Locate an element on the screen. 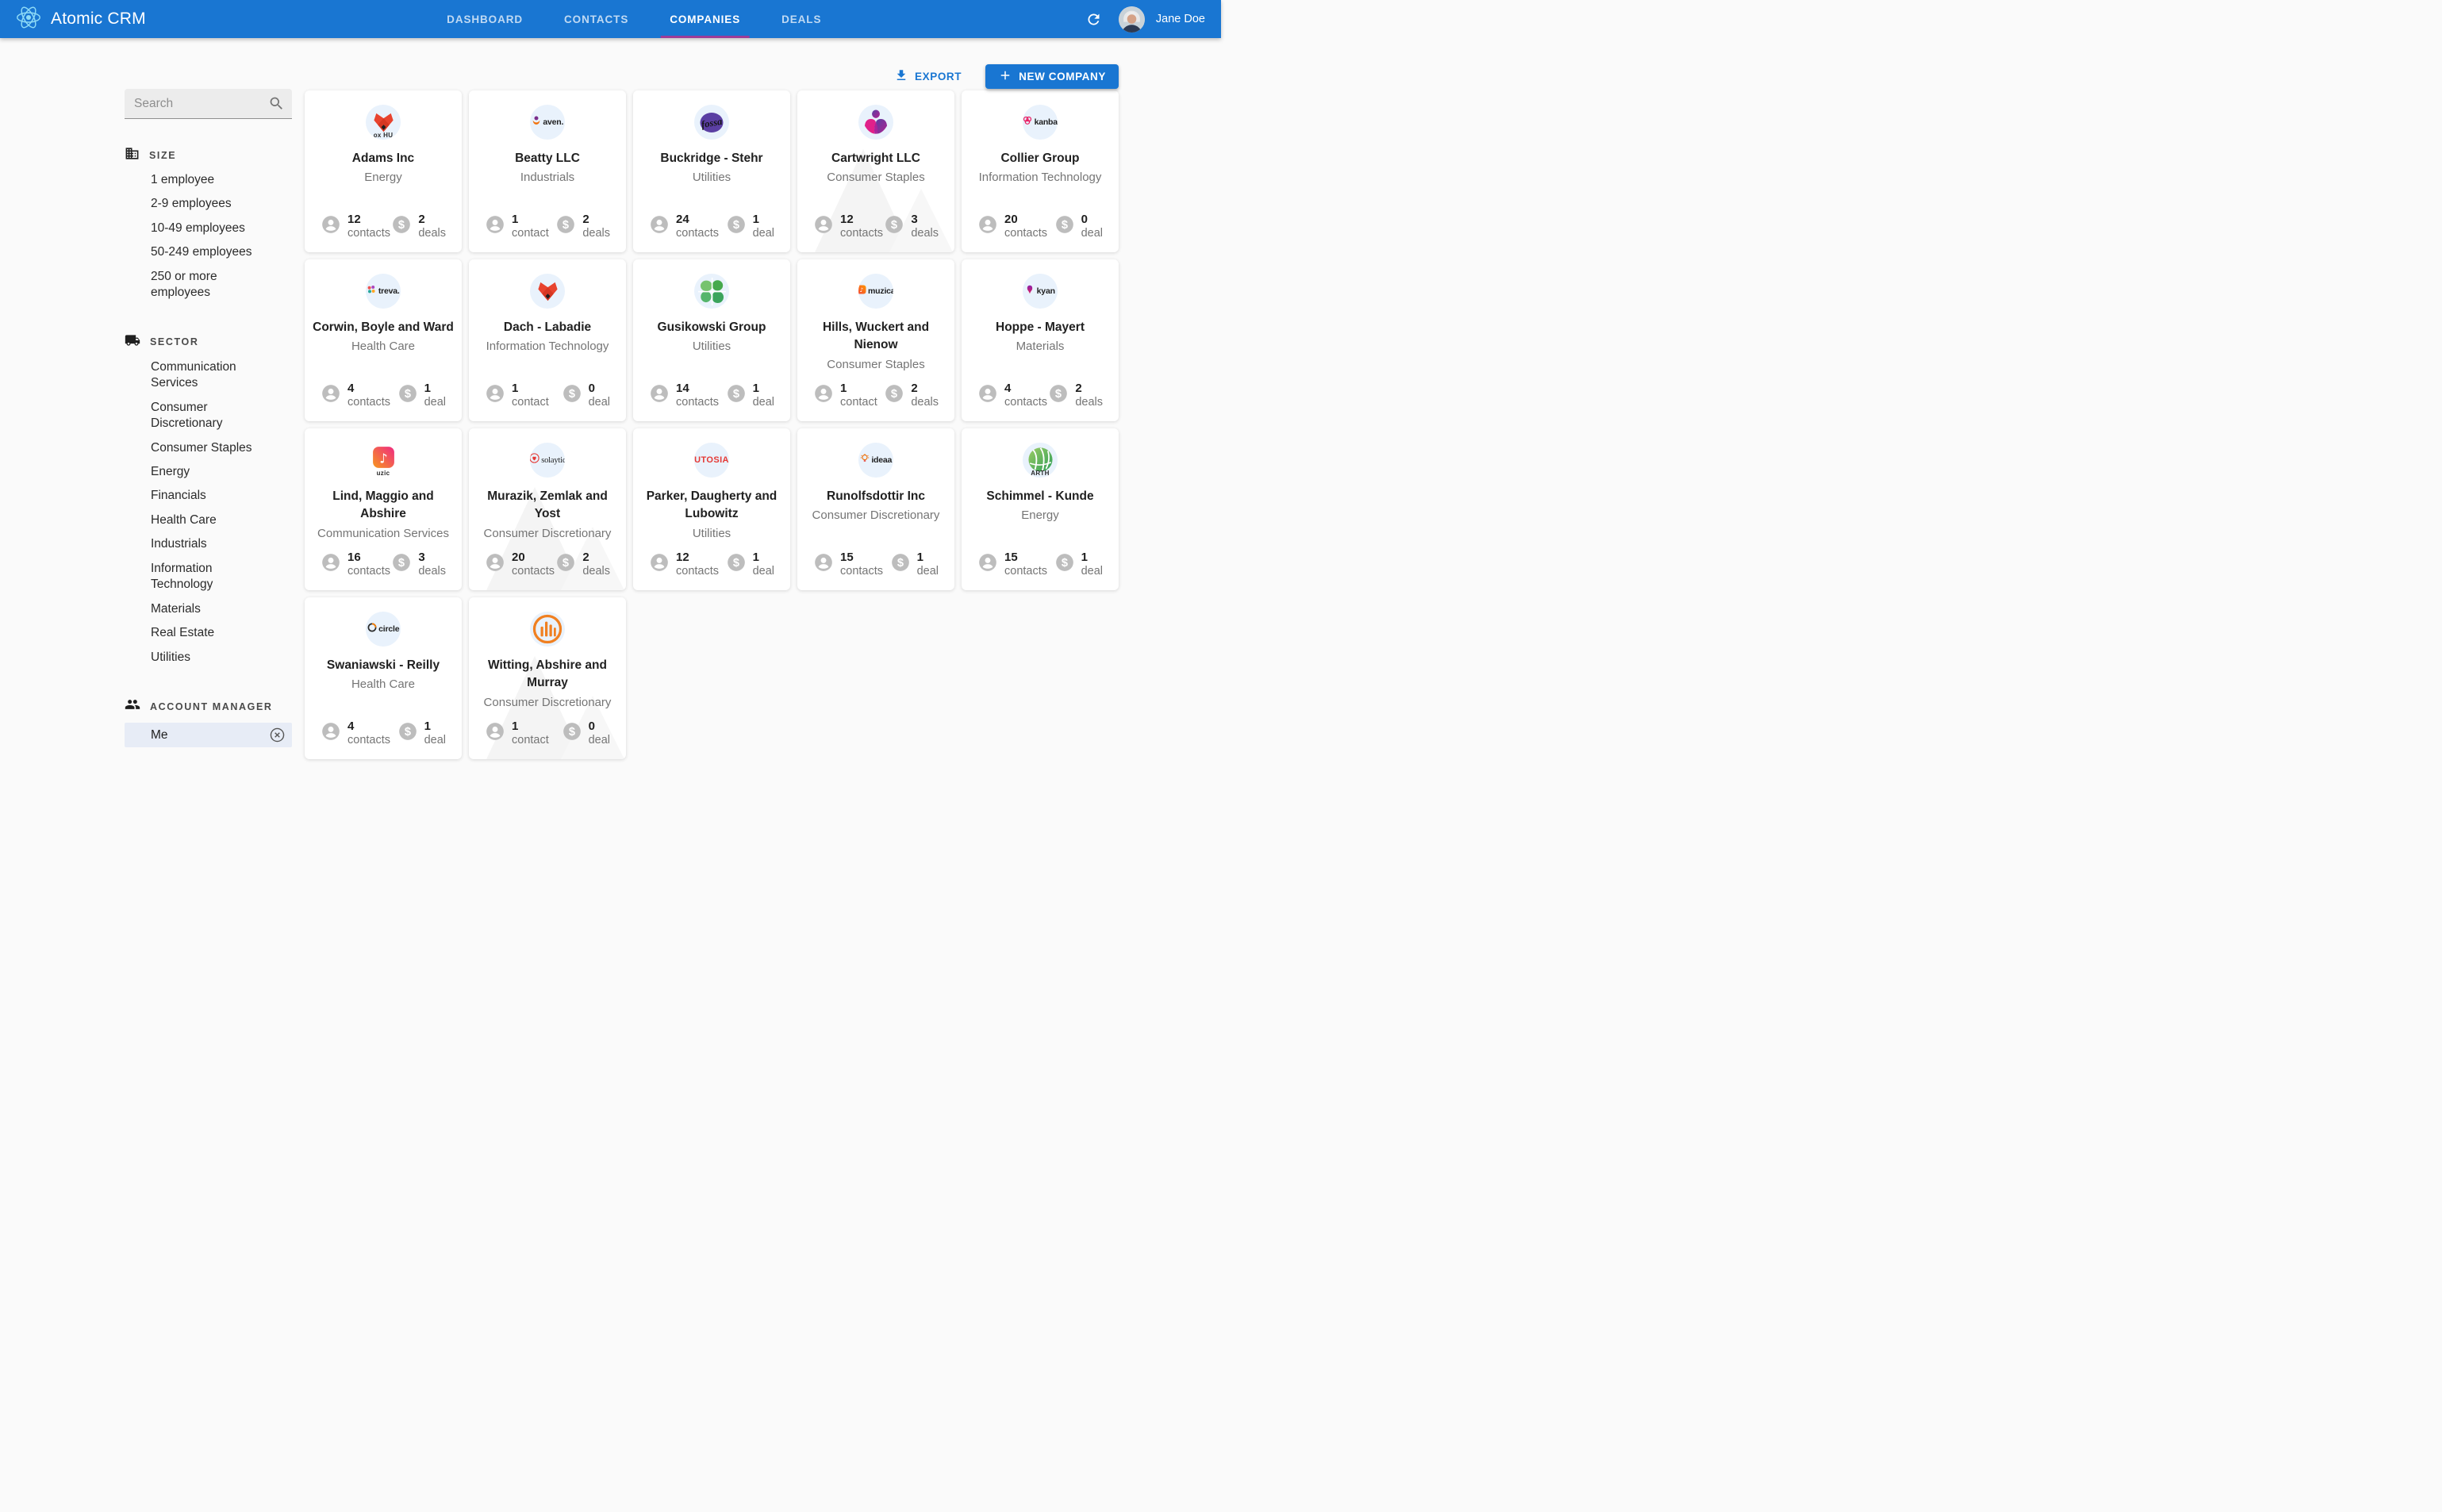  contacts-stat: 16 contacts is located at coordinates (355, 565).